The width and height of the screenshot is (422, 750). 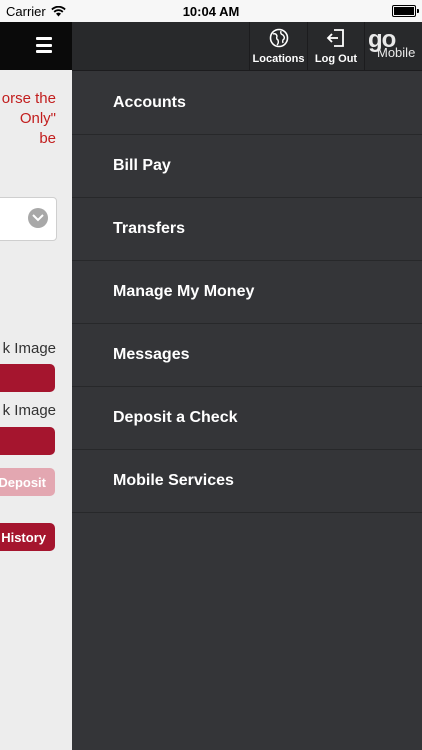 I want to click on account-select, so click(x=28, y=219).